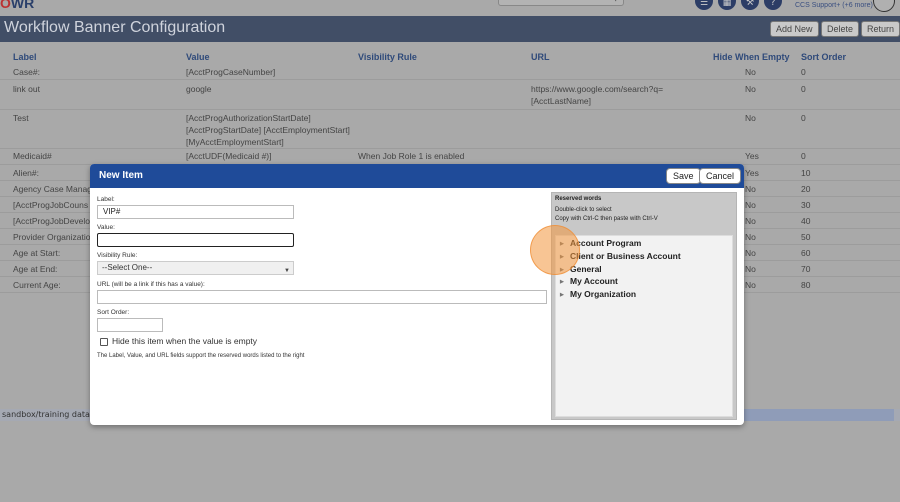 The height and width of the screenshot is (502, 900). What do you see at coordinates (615, 1) in the screenshot?
I see `search-icon: ⚲` at bounding box center [615, 1].